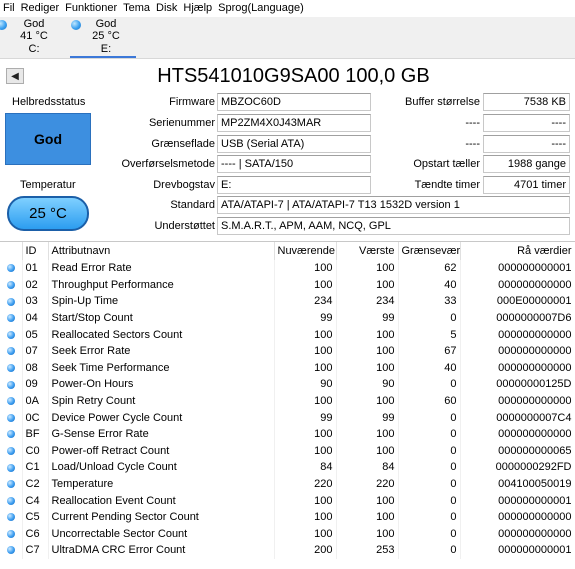 The image size is (575, 569). Describe the element at coordinates (305, 550) in the screenshot. I see `current-value: 200` at that location.